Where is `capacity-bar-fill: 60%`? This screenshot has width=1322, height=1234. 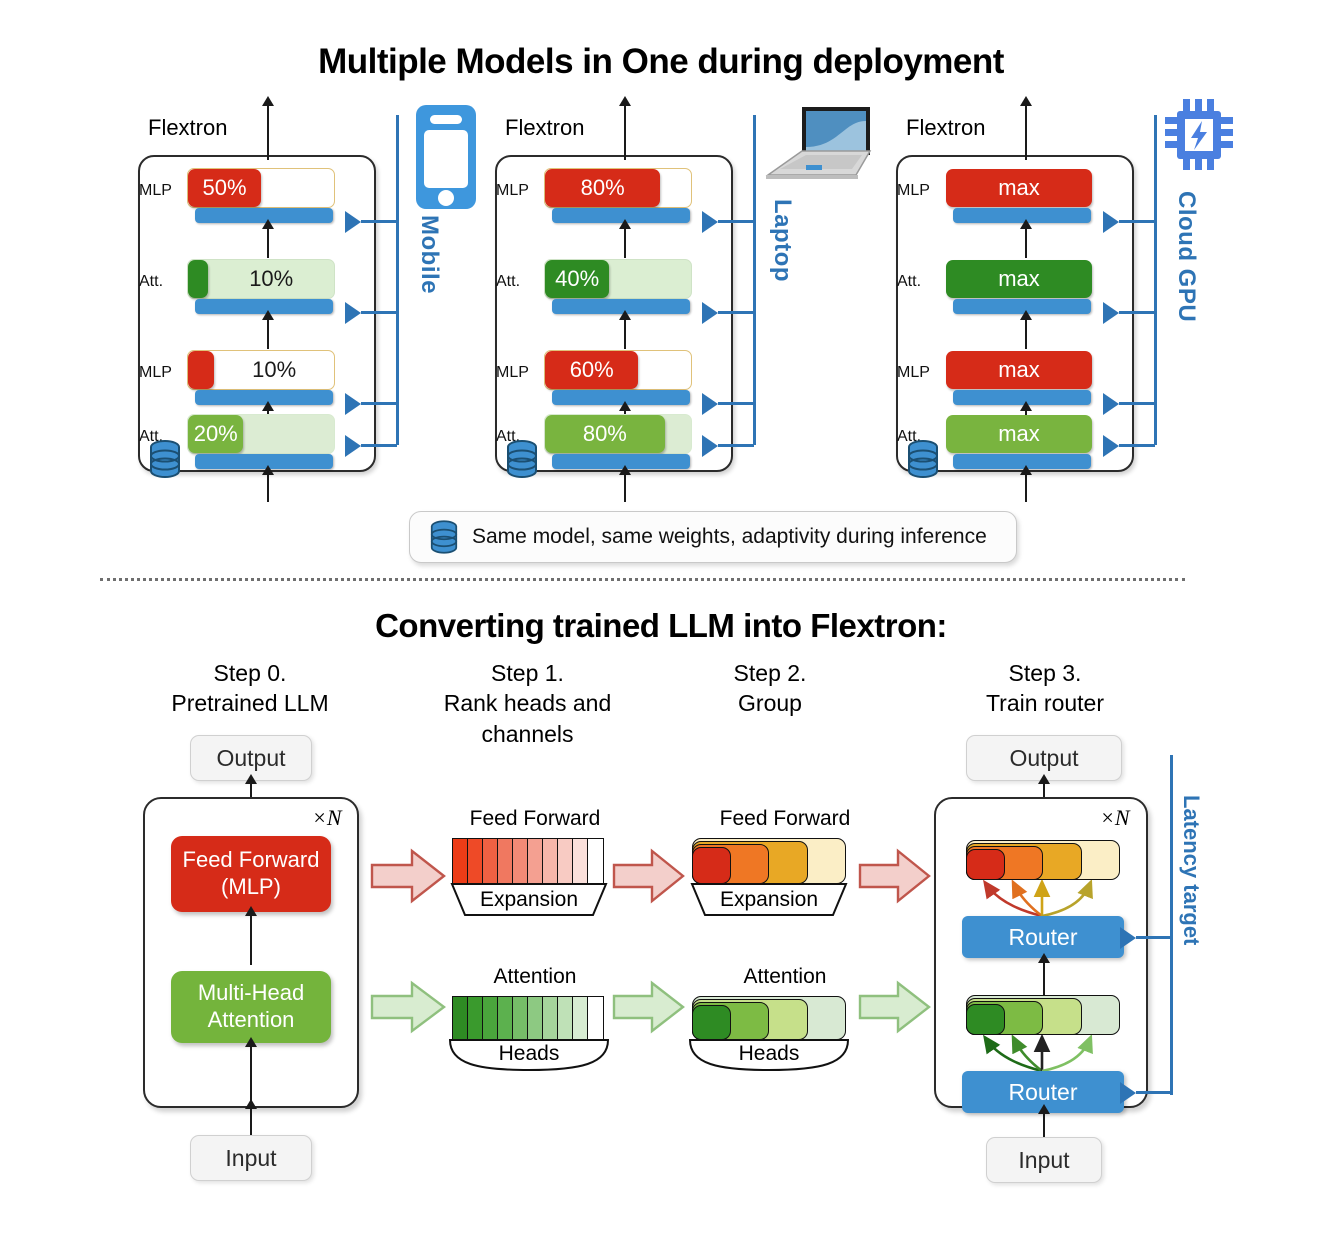
capacity-bar-fill: 60% is located at coordinates (592, 370).